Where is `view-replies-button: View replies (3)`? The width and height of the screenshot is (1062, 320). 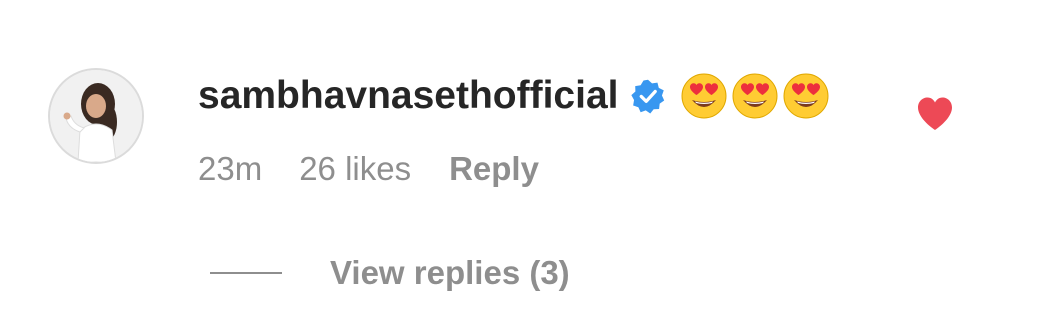
view-replies-button: View replies (3) is located at coordinates (390, 273).